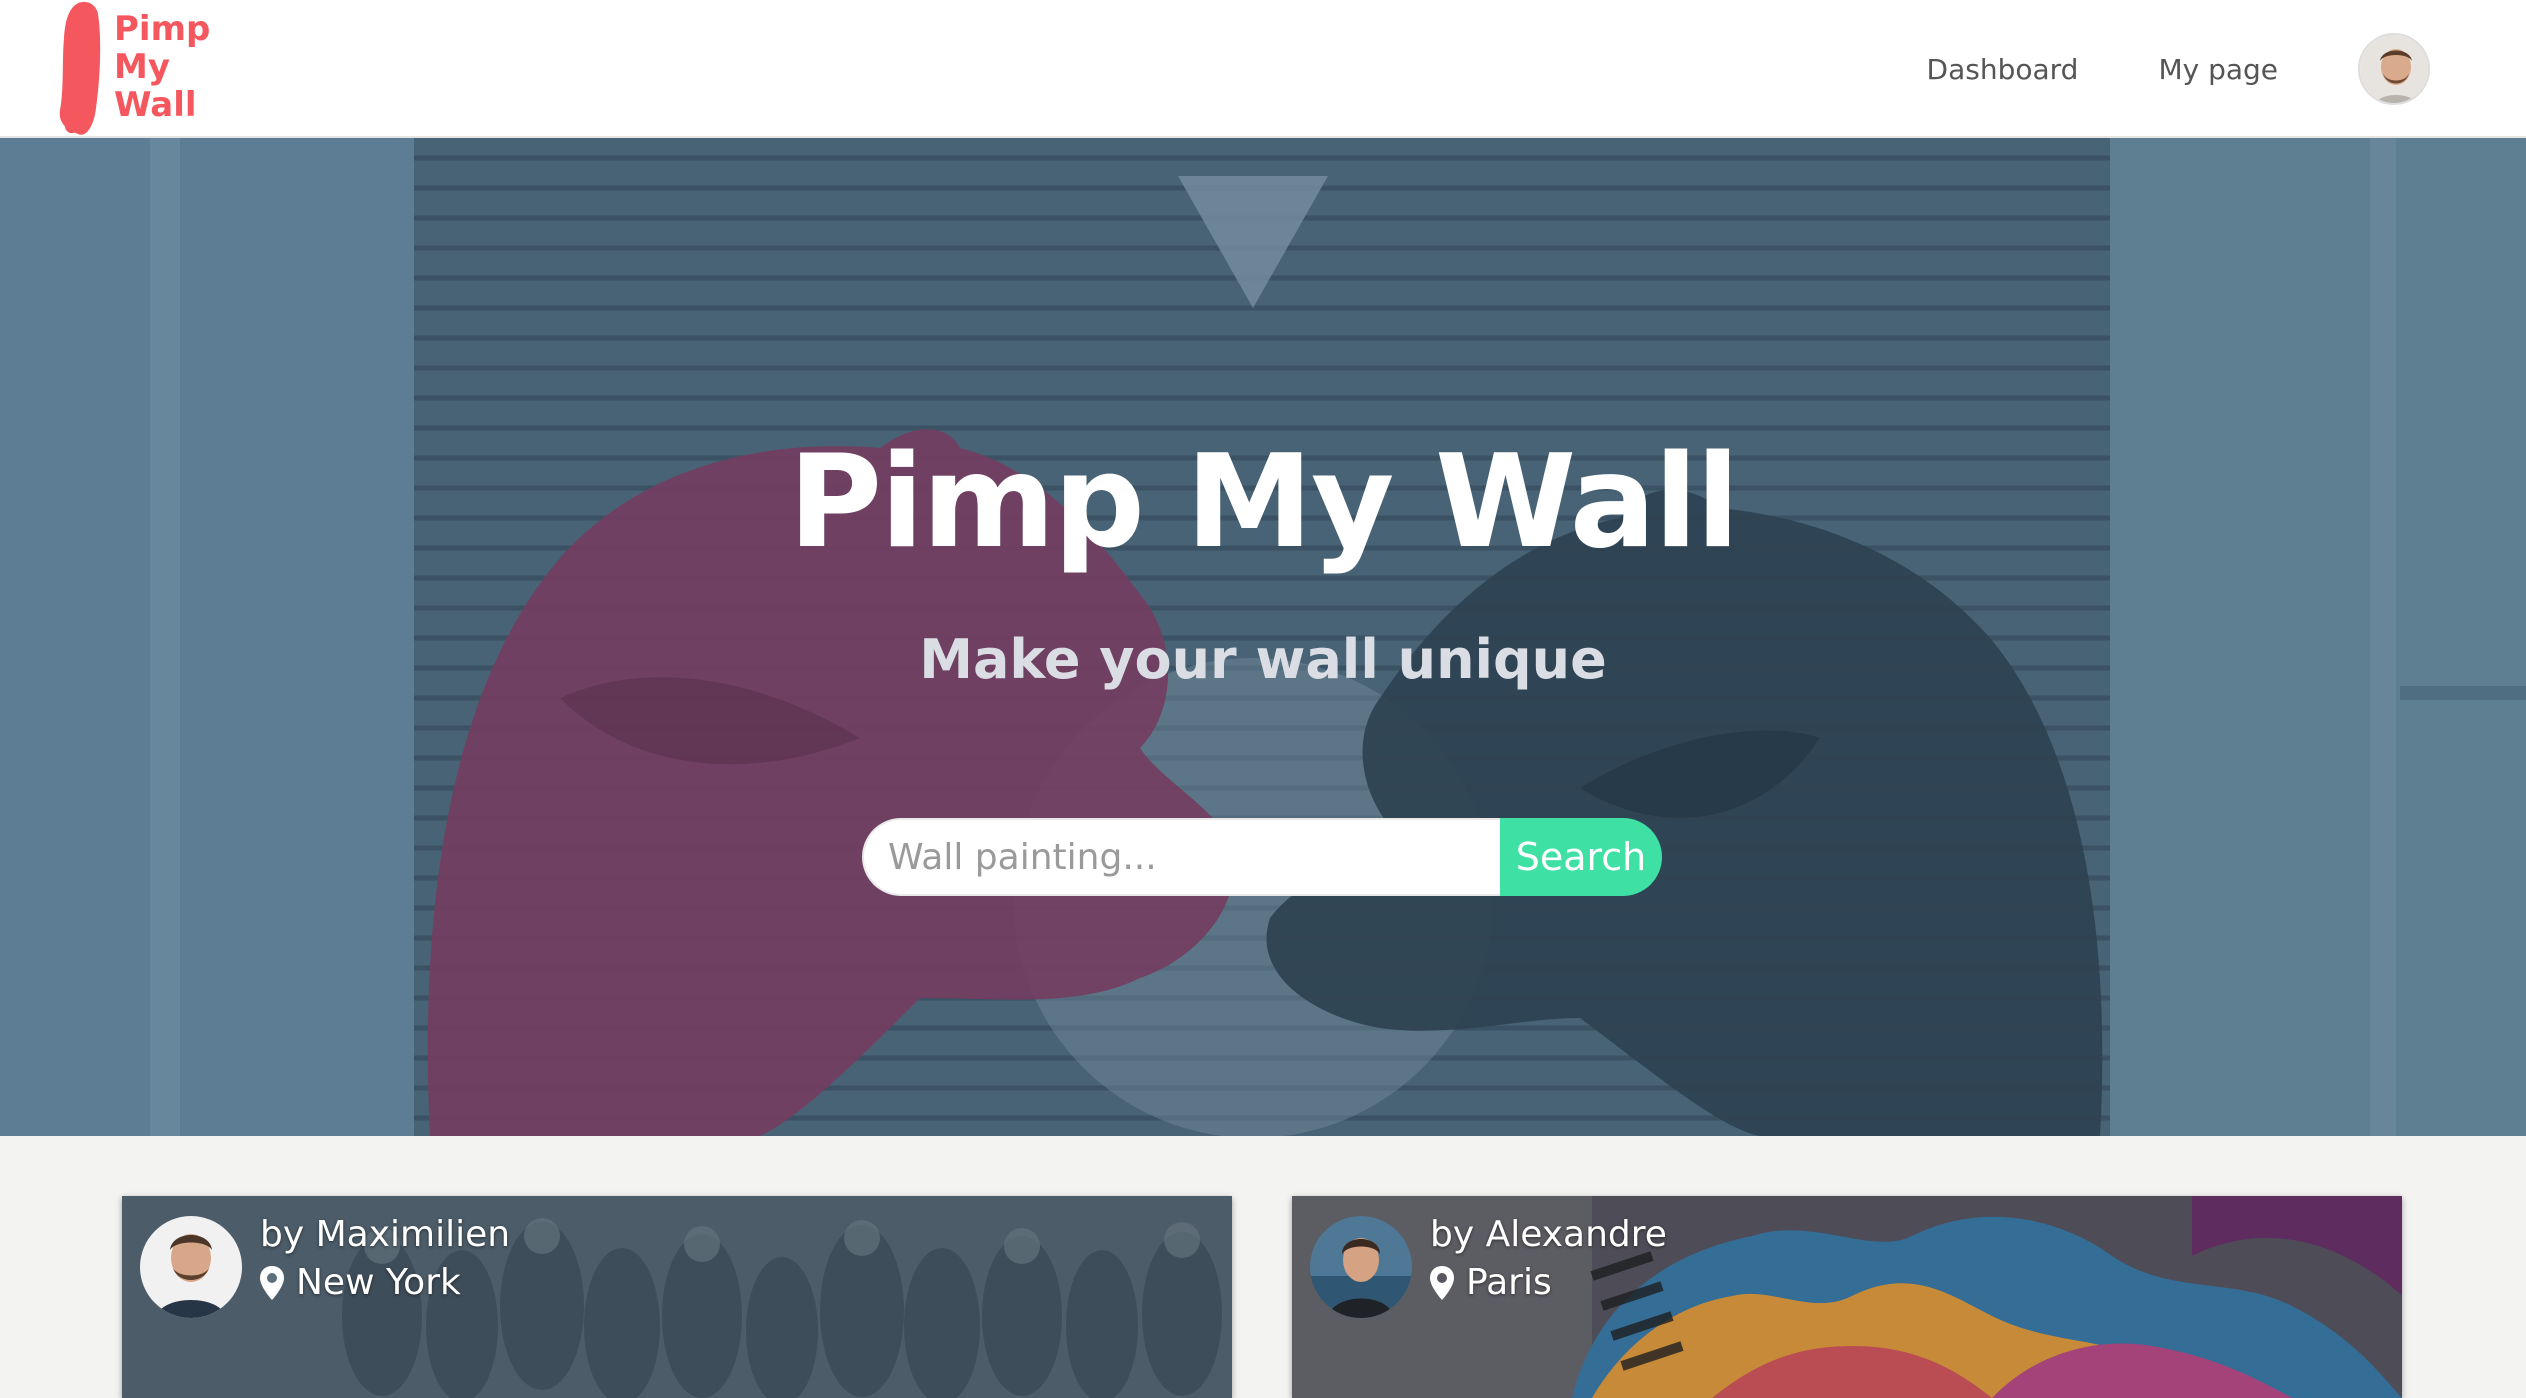 The height and width of the screenshot is (1398, 2526). What do you see at coordinates (2218, 69) in the screenshot?
I see `nav-my-page-link: My page` at bounding box center [2218, 69].